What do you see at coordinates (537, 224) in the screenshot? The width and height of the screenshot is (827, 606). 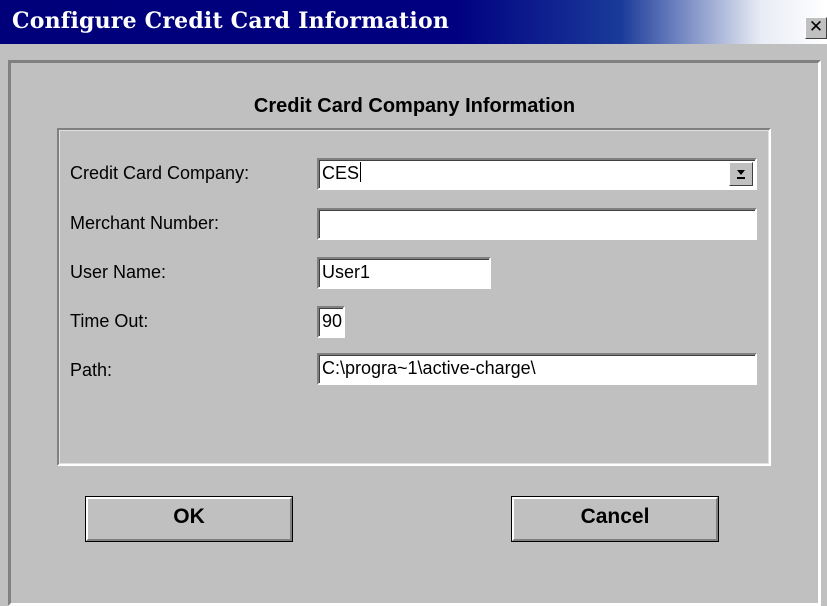 I see `merchant-number-input` at bounding box center [537, 224].